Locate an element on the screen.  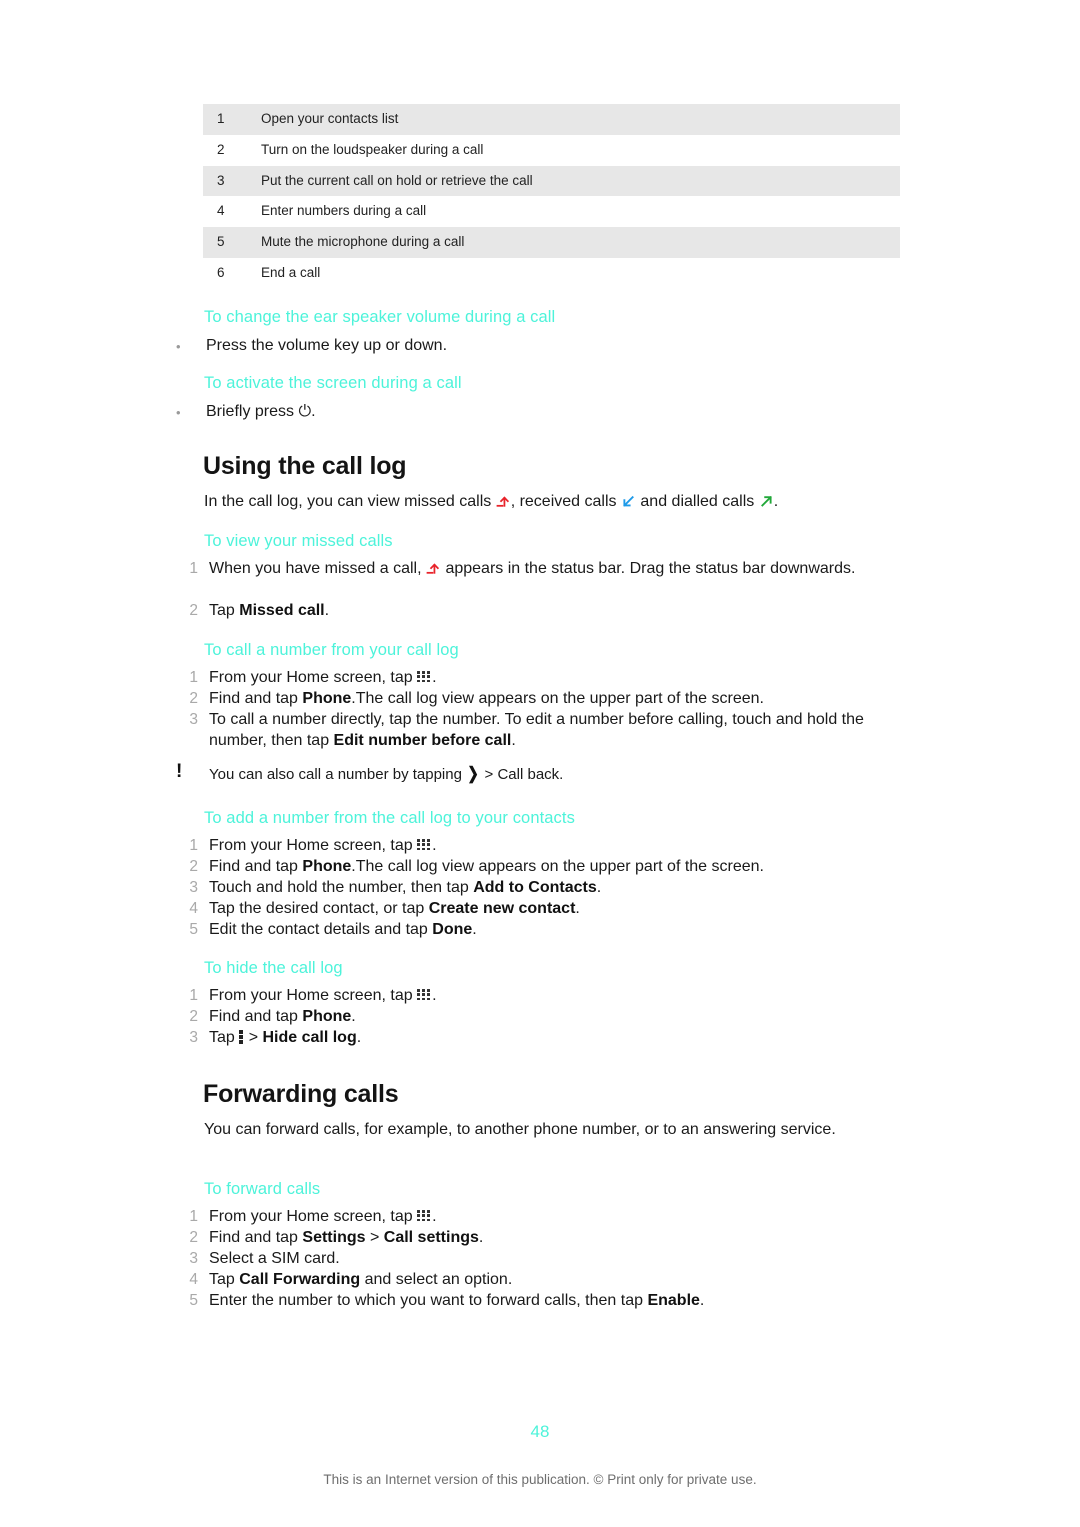
list-item: 5 Edit the contact details and tap Done. is located at coordinates (531, 930).